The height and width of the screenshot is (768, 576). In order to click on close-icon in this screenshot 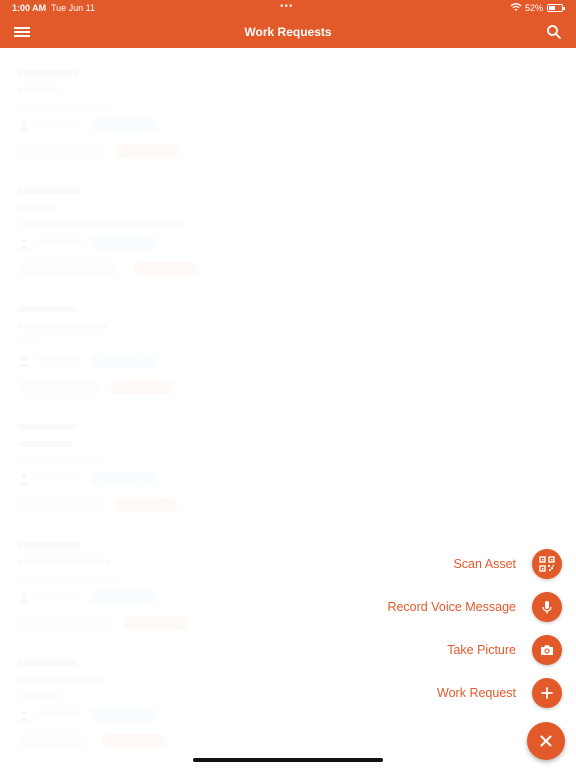, I will do `click(546, 741)`.